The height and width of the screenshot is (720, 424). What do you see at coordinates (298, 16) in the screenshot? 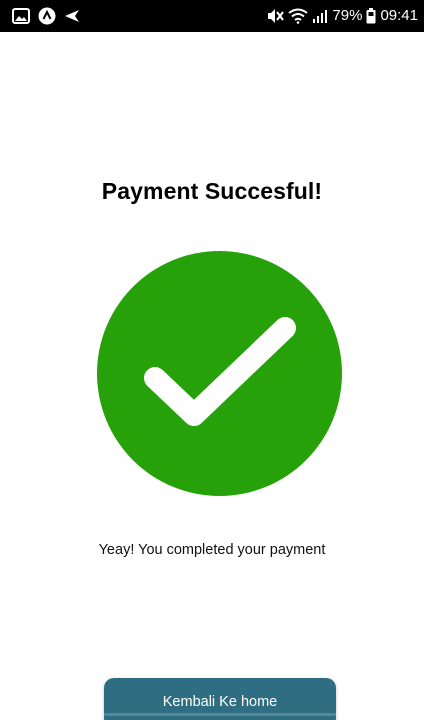
I see `wifi-icon` at bounding box center [298, 16].